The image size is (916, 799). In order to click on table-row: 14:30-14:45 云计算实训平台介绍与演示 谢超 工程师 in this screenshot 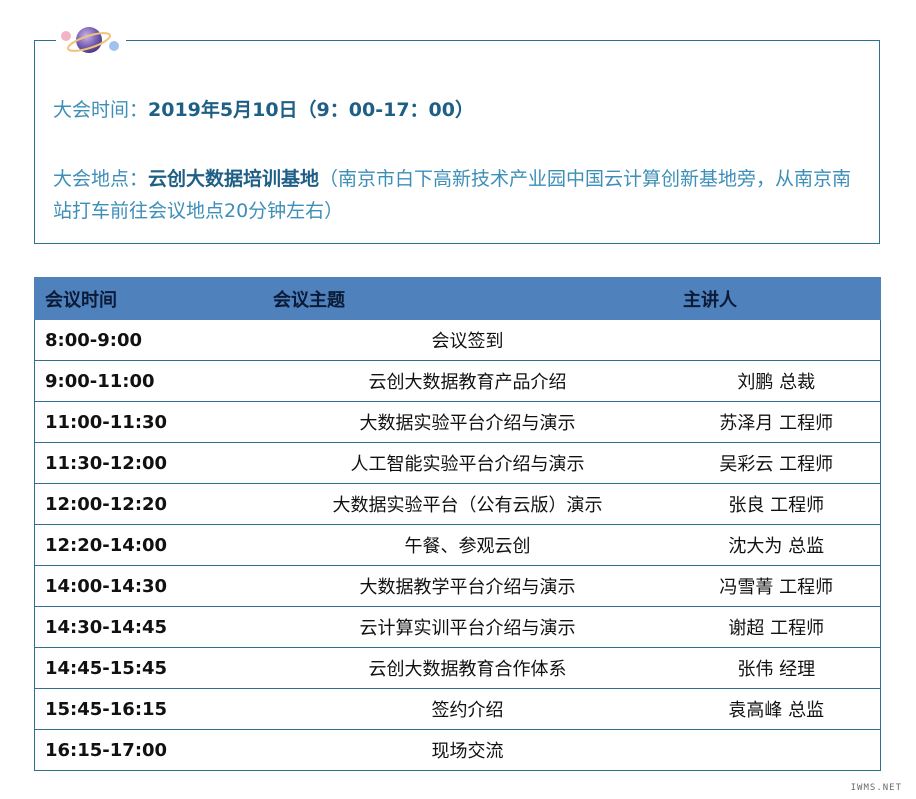, I will do `click(457, 627)`.